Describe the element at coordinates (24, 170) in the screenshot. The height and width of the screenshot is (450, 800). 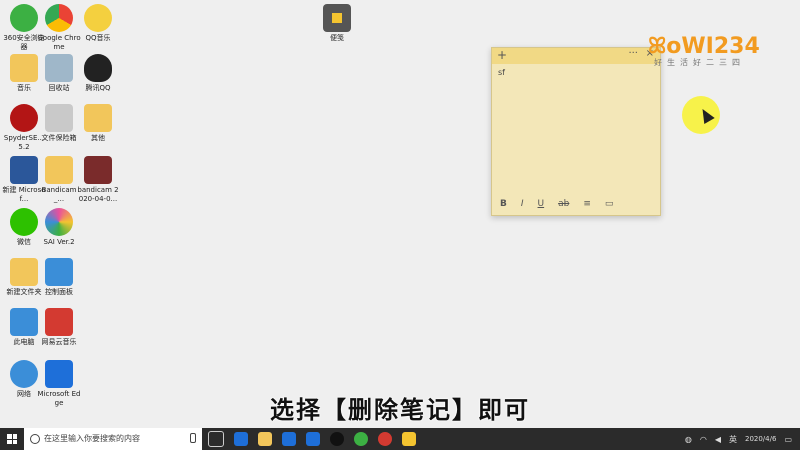
I see `word-doc-icon` at that location.